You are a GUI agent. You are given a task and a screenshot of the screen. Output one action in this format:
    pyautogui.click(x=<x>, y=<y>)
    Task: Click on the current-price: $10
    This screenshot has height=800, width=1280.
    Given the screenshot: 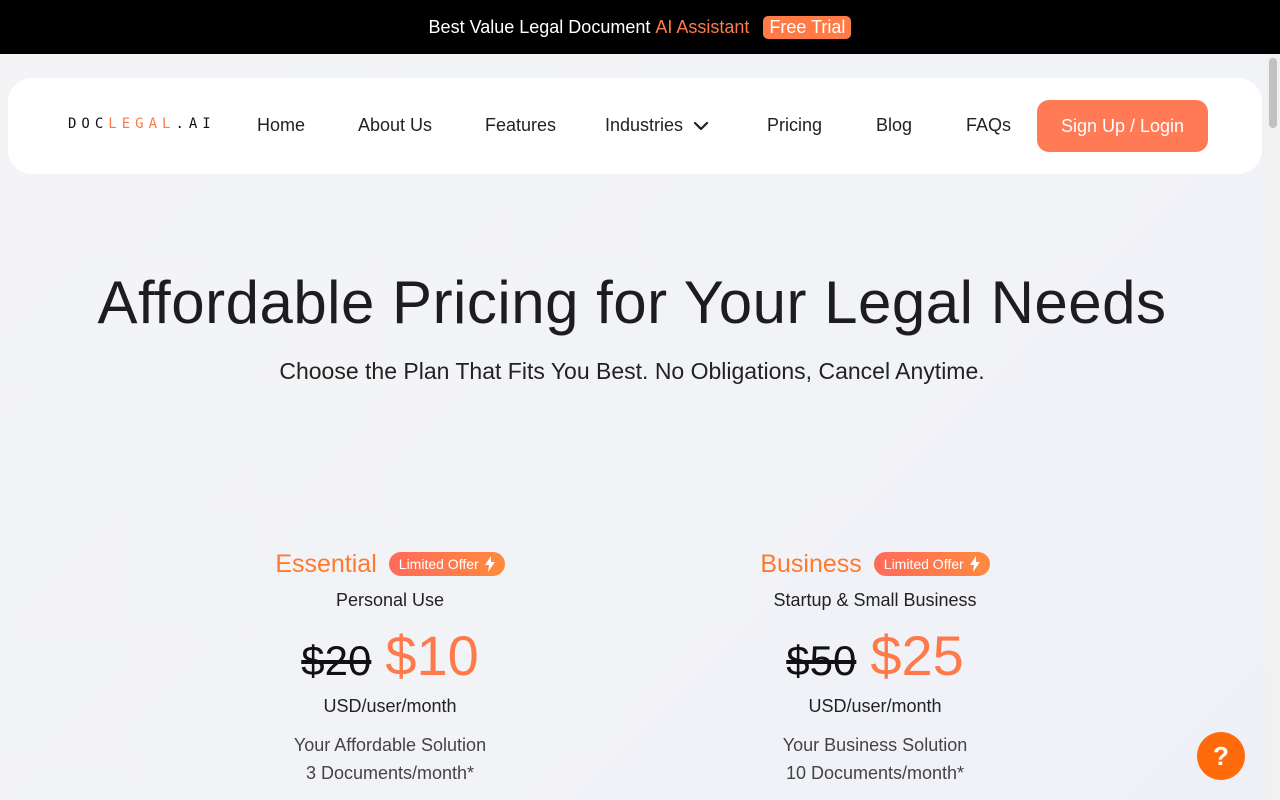 What is the action you would take?
    pyautogui.click(x=432, y=655)
    